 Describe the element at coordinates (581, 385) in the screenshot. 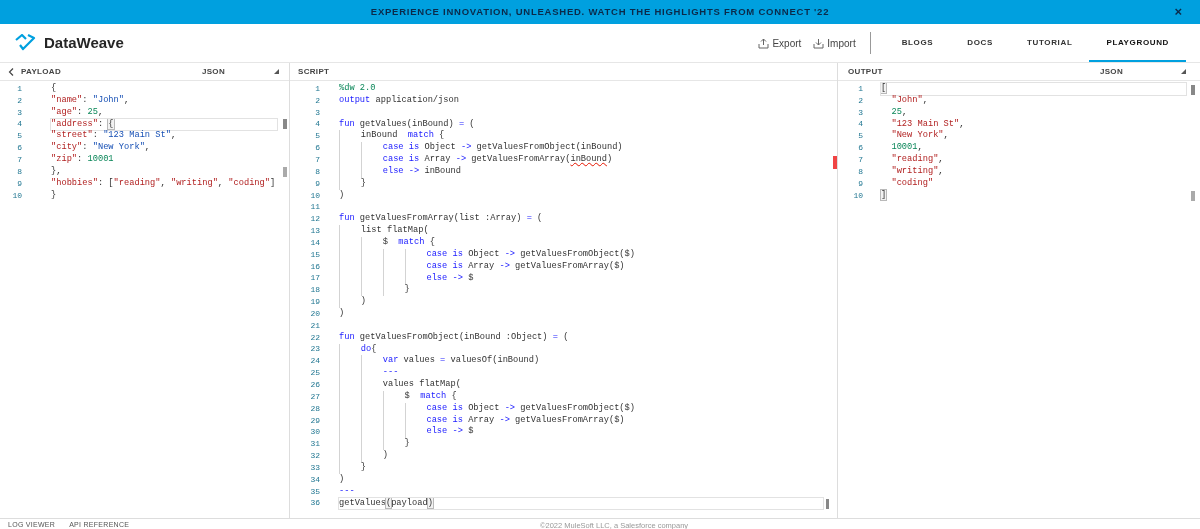

I see `code-line: values flatMap(` at that location.